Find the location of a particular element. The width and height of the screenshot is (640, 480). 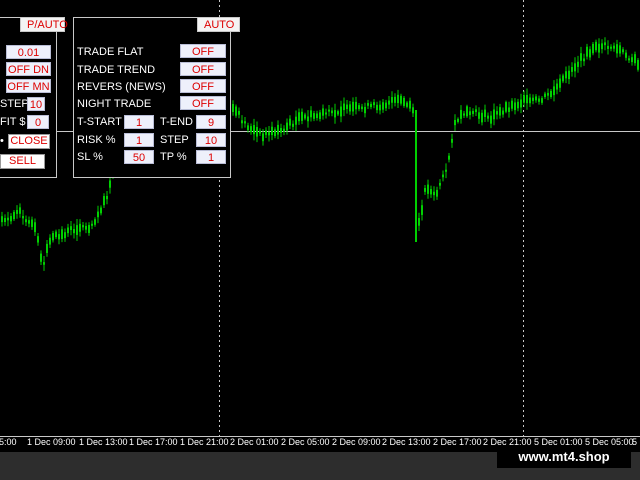

revers-label: REVERS (NEWS) is located at coordinates (121, 87).